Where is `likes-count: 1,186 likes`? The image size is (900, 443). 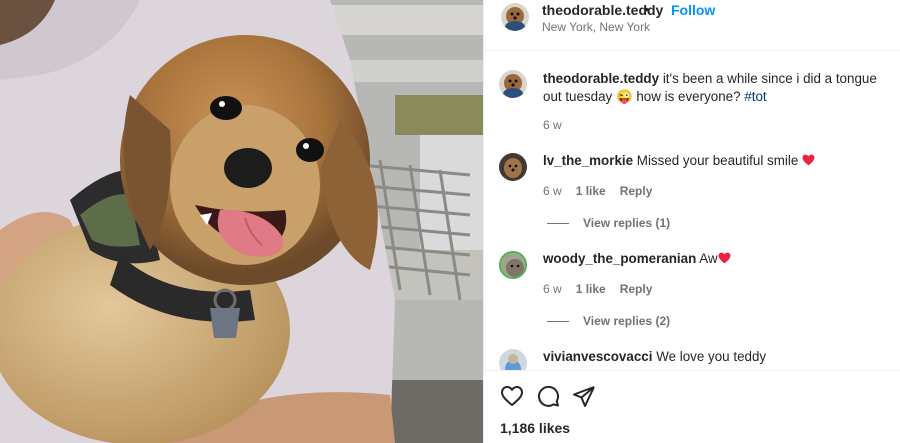 likes-count: 1,186 likes is located at coordinates (535, 428).